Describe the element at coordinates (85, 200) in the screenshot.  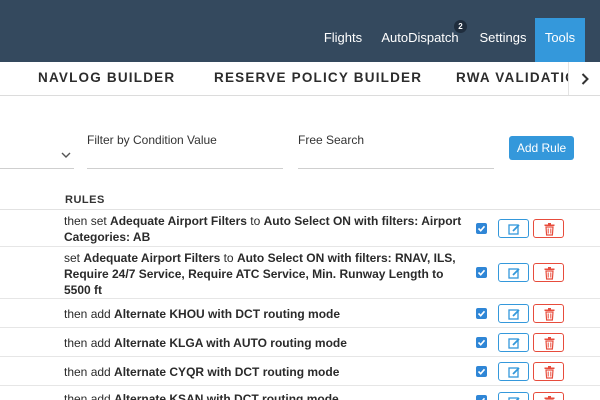
I see `rules-column-header: RULES` at that location.